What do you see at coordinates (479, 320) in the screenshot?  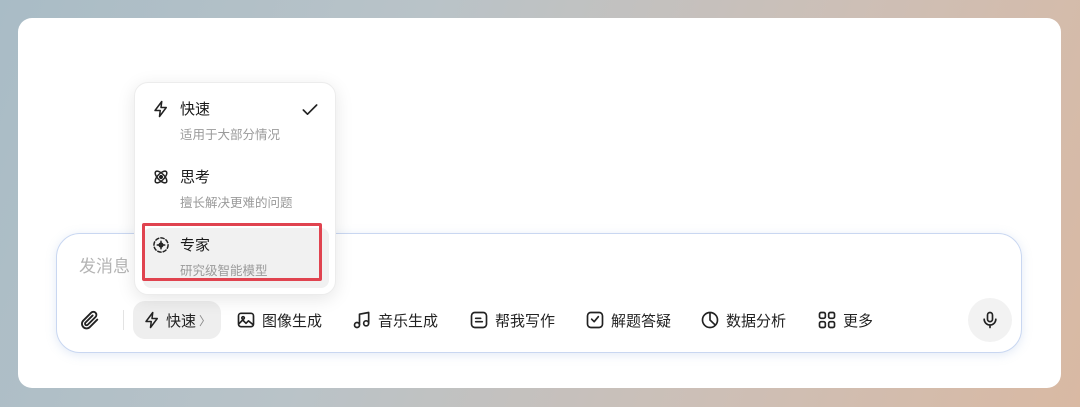 I see `writing-icon` at bounding box center [479, 320].